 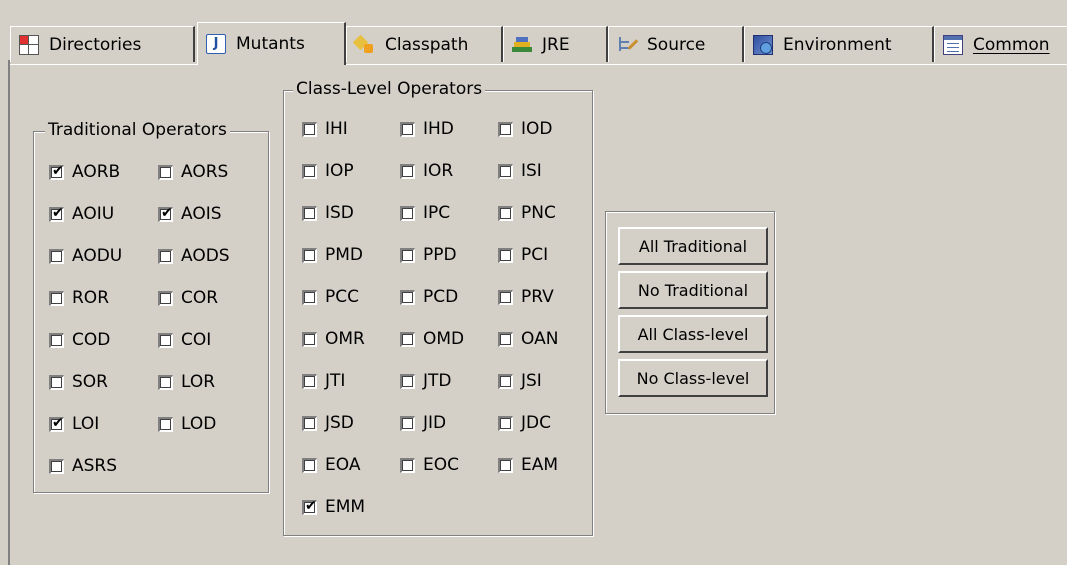 I want to click on operator-checkbox-cod: ✔ COD, so click(x=79, y=340).